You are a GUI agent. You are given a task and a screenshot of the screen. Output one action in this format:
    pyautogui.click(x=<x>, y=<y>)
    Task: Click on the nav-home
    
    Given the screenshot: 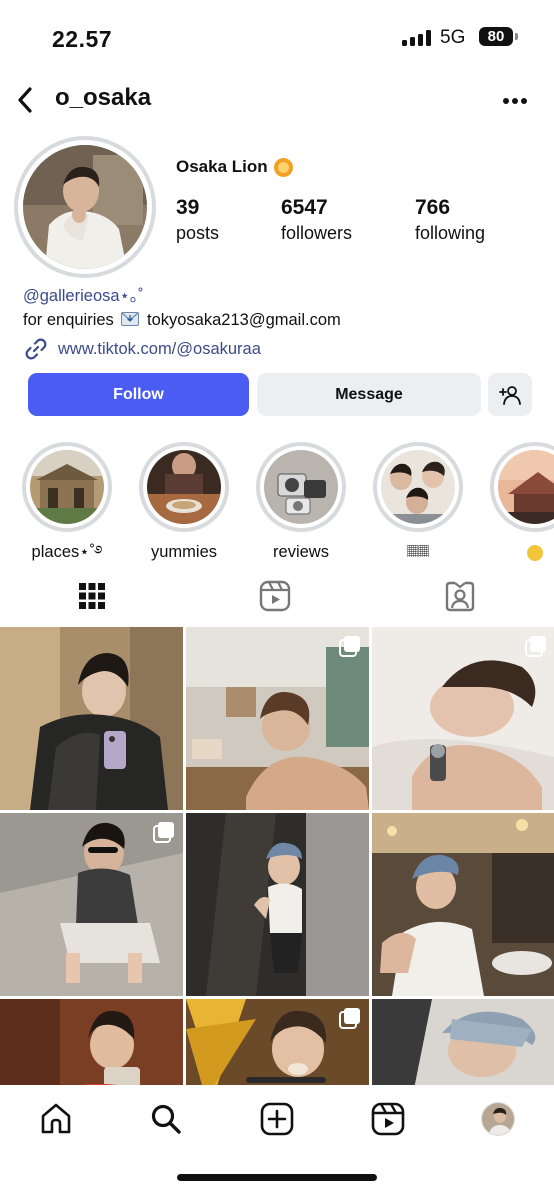 What is the action you would take?
    pyautogui.click(x=56, y=1119)
    